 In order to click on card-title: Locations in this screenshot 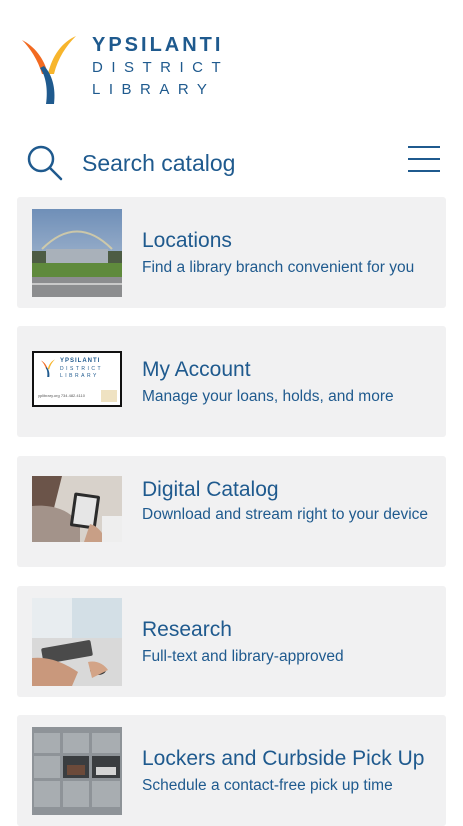, I will do `click(187, 240)`.